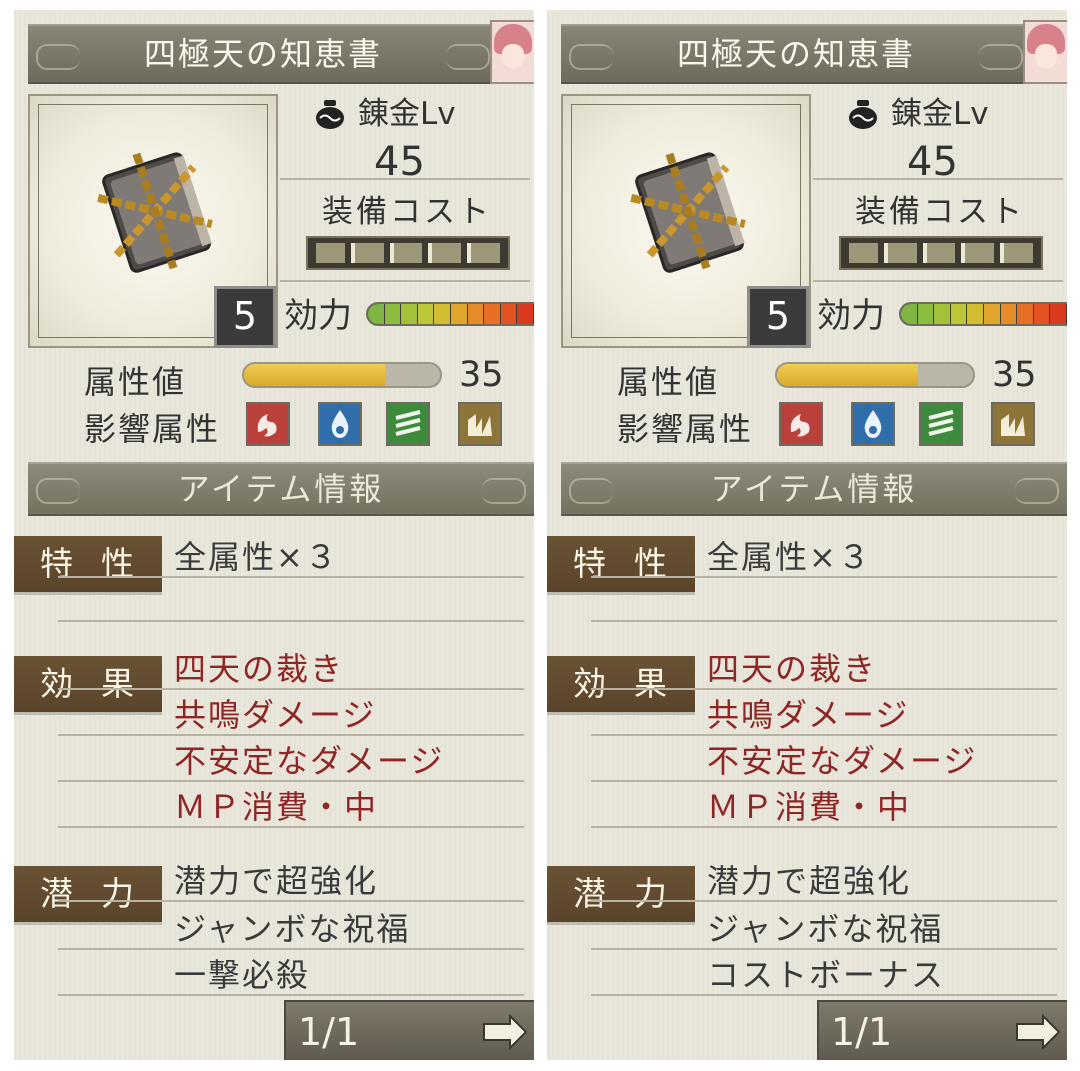 The width and height of the screenshot is (1080, 1071). I want to click on attribute-value-label: 属性値, so click(135, 382).